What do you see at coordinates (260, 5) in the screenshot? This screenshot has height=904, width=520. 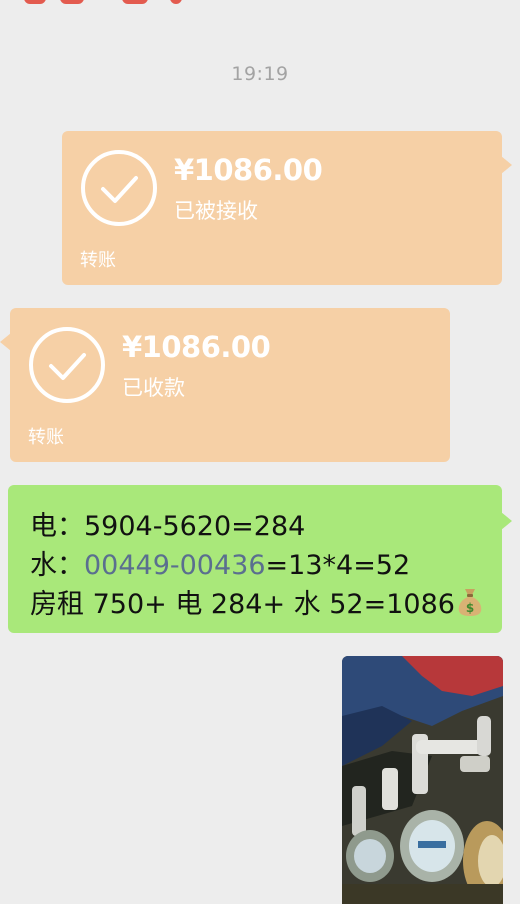 I see `top-header-remnant` at bounding box center [260, 5].